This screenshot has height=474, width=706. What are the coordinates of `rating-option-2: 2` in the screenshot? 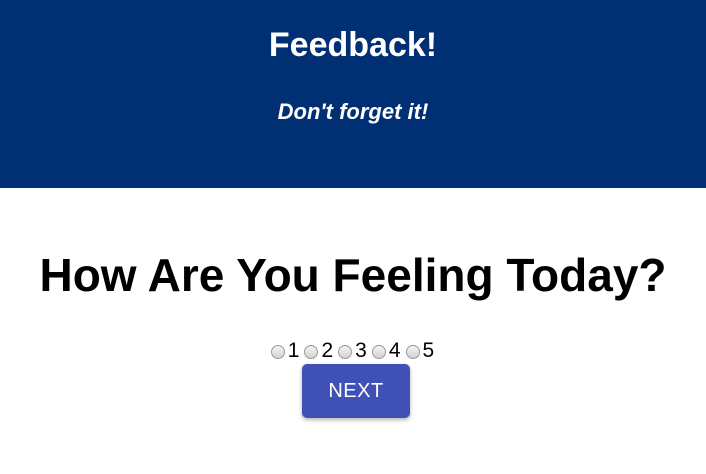 It's located at (319, 351).